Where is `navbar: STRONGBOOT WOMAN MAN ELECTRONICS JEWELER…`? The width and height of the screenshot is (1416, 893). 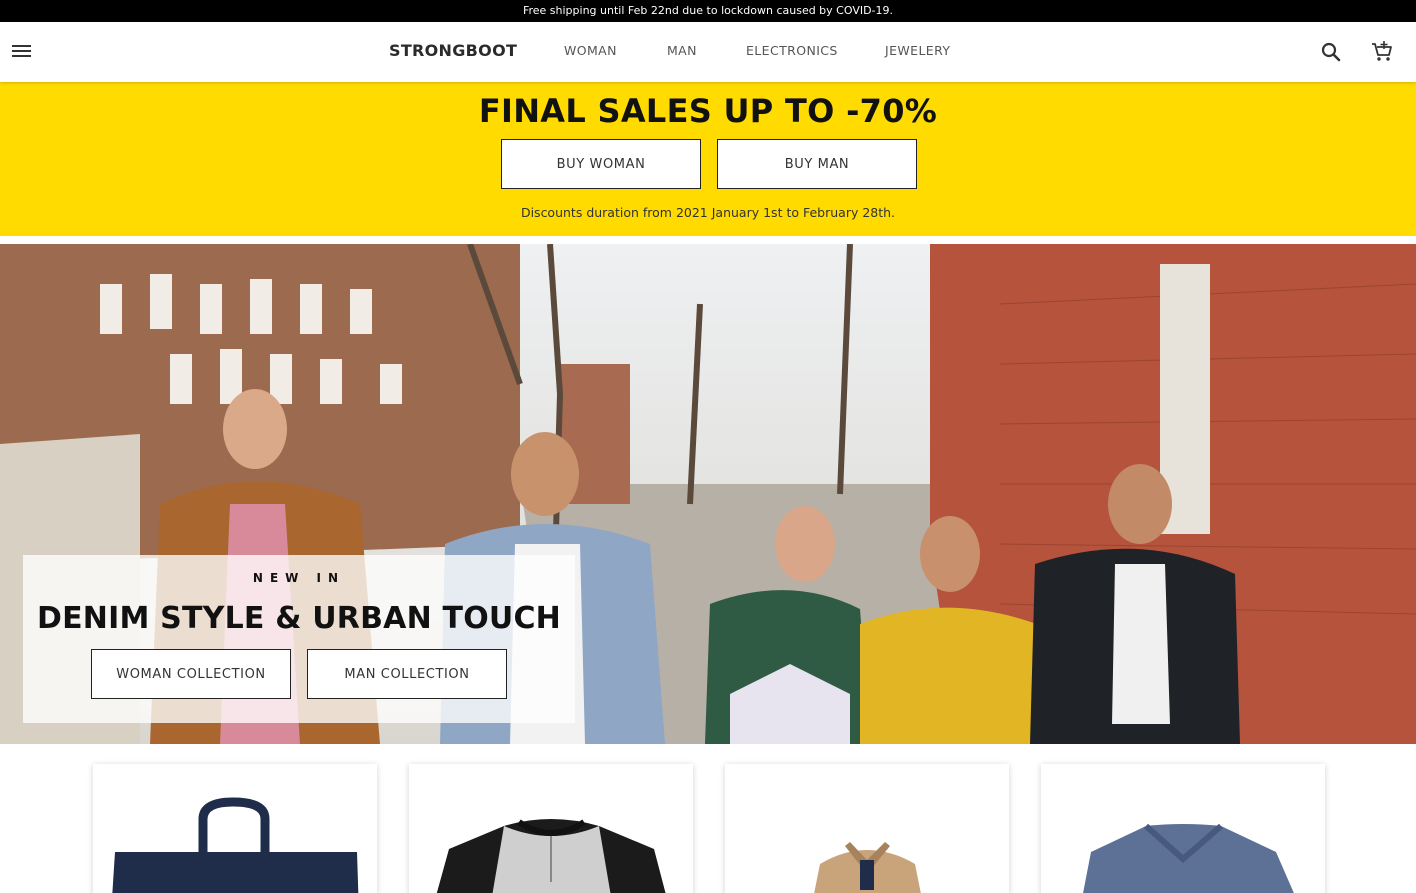 navbar: STRONGBOOT WOMAN MAN ELECTRONICS JEWELER… is located at coordinates (708, 52).